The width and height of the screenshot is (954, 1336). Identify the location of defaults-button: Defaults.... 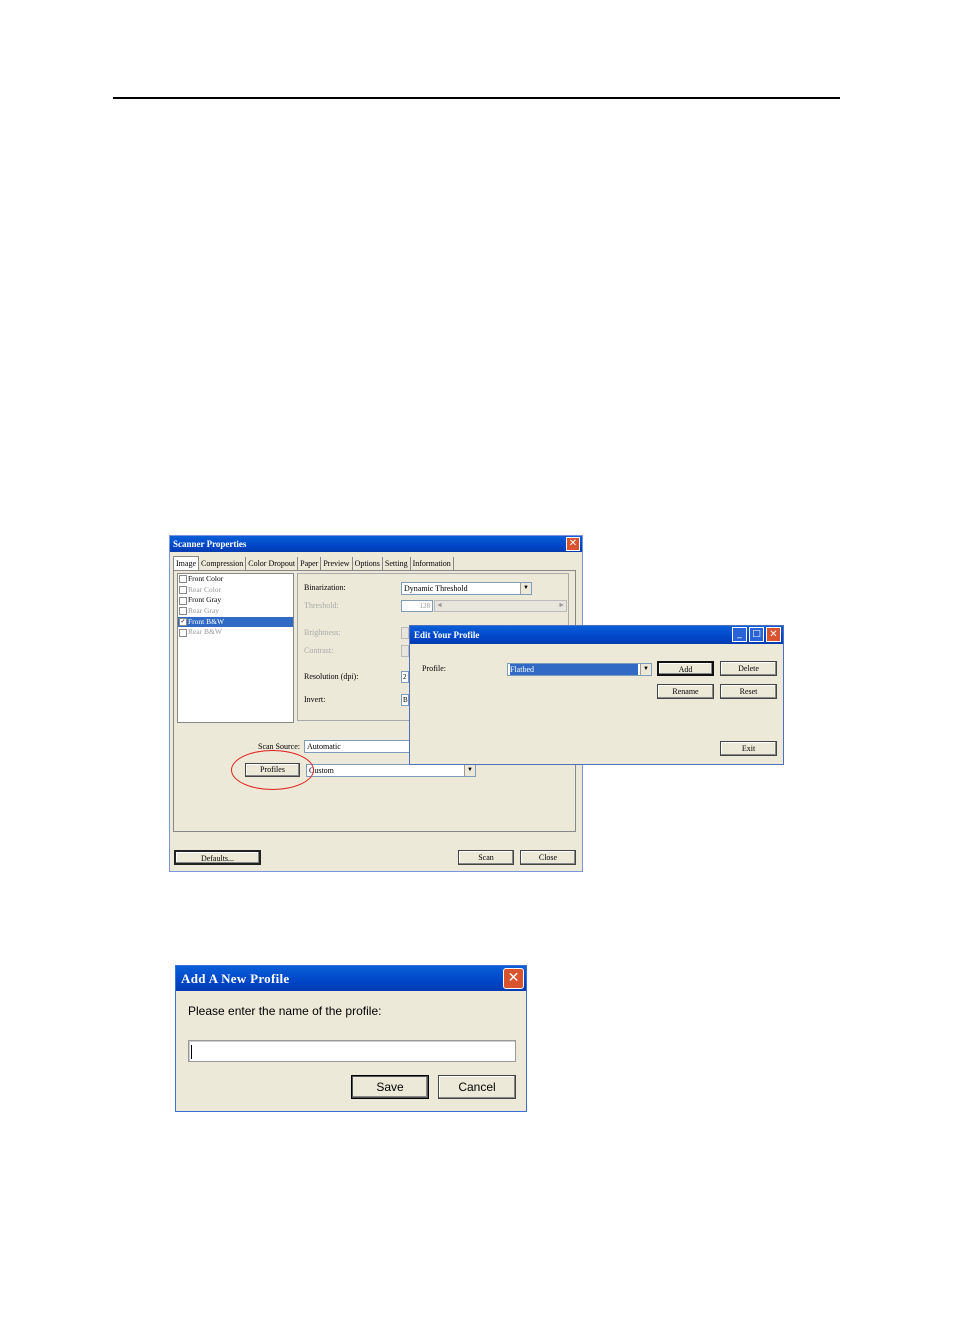
(217, 857).